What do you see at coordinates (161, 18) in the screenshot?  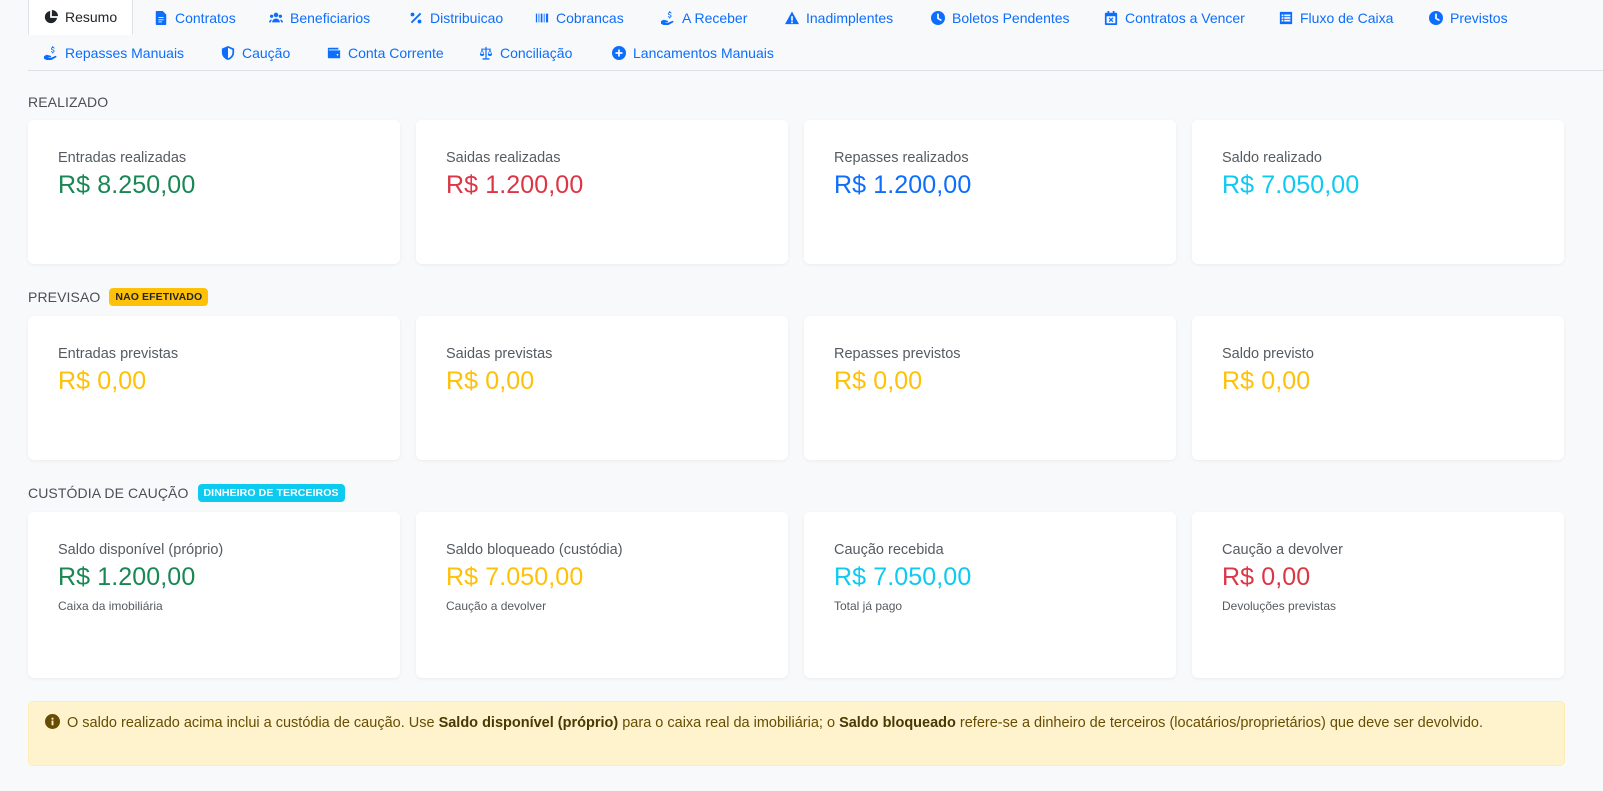 I see `file-contract-icon` at bounding box center [161, 18].